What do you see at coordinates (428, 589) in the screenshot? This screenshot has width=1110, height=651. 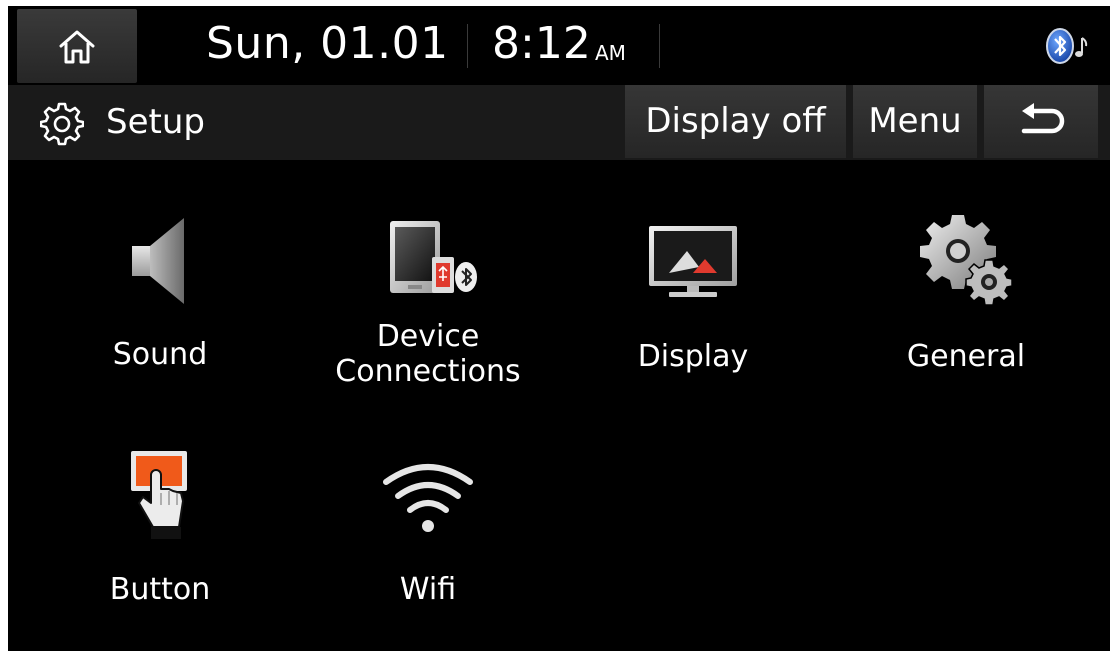 I see `menu-item-label: Wifi` at bounding box center [428, 589].